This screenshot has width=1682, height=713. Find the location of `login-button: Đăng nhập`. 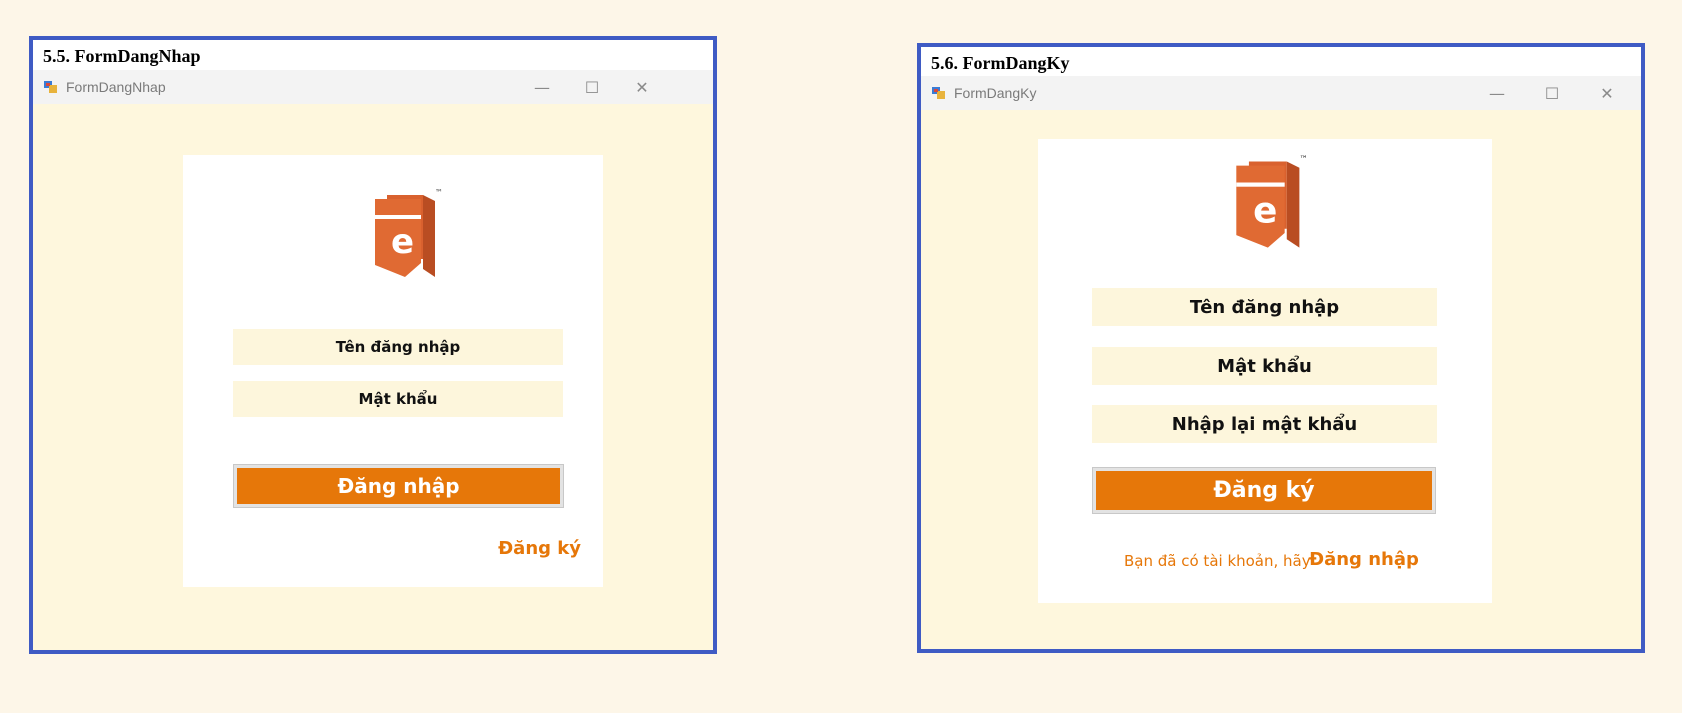

login-button: Đăng nhập is located at coordinates (398, 486).